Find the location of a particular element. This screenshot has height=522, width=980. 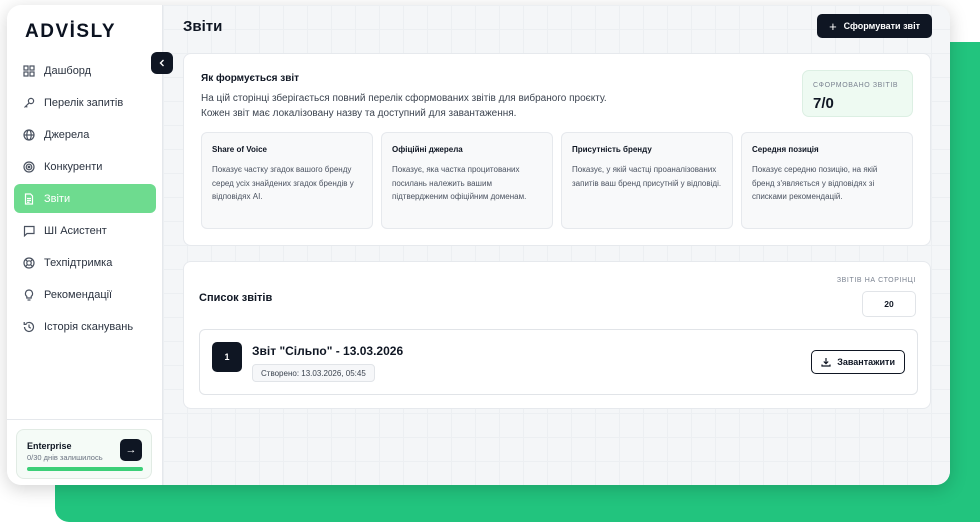

metric-title: Офіційні джерела is located at coordinates (427, 149).